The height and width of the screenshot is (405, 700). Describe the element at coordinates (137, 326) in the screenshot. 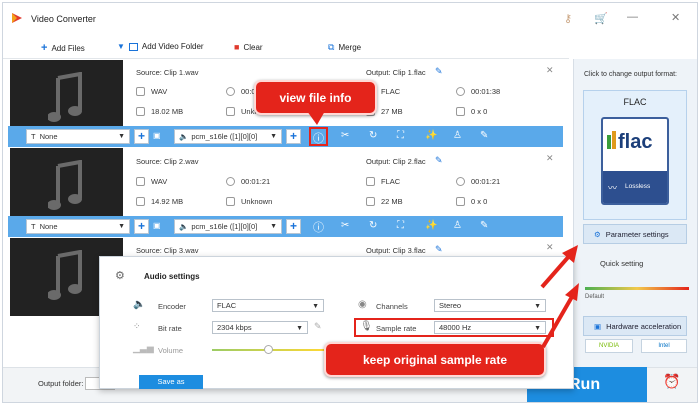

I see `bitrate-icon: ⁘` at that location.